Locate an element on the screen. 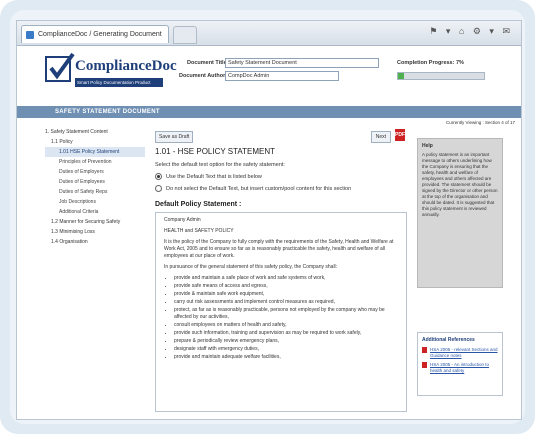  statement-title: 1.01 - HSE POLICY STATEMENT is located at coordinates (215, 151).